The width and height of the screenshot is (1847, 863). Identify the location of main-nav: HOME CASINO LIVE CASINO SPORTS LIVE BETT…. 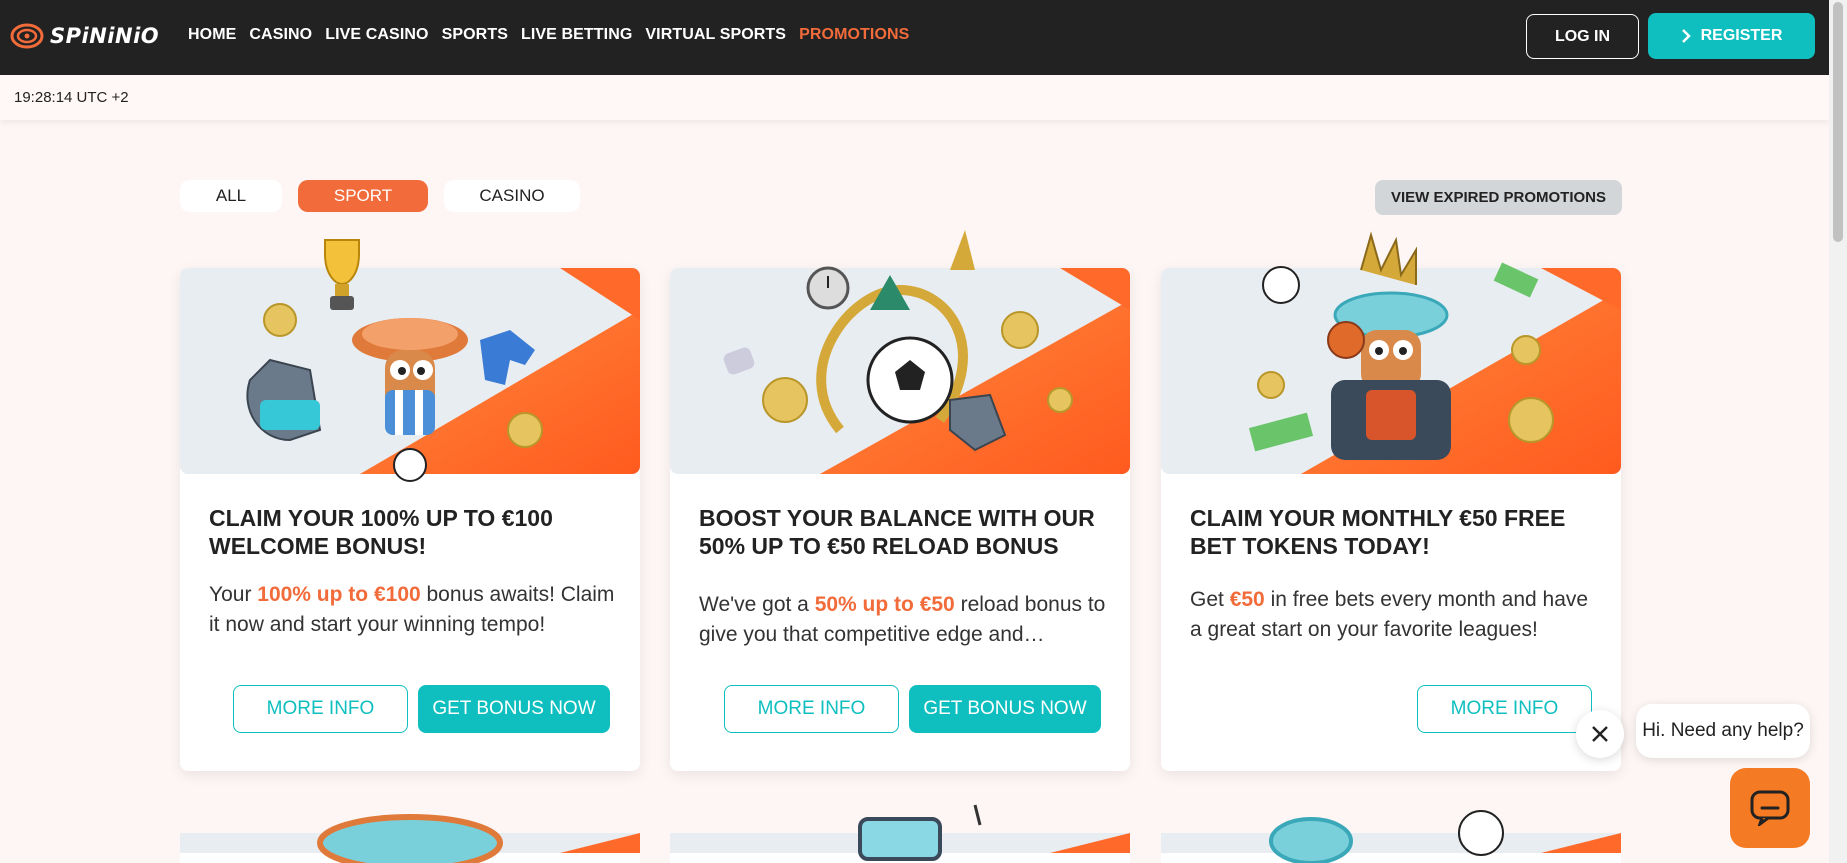
(548, 35).